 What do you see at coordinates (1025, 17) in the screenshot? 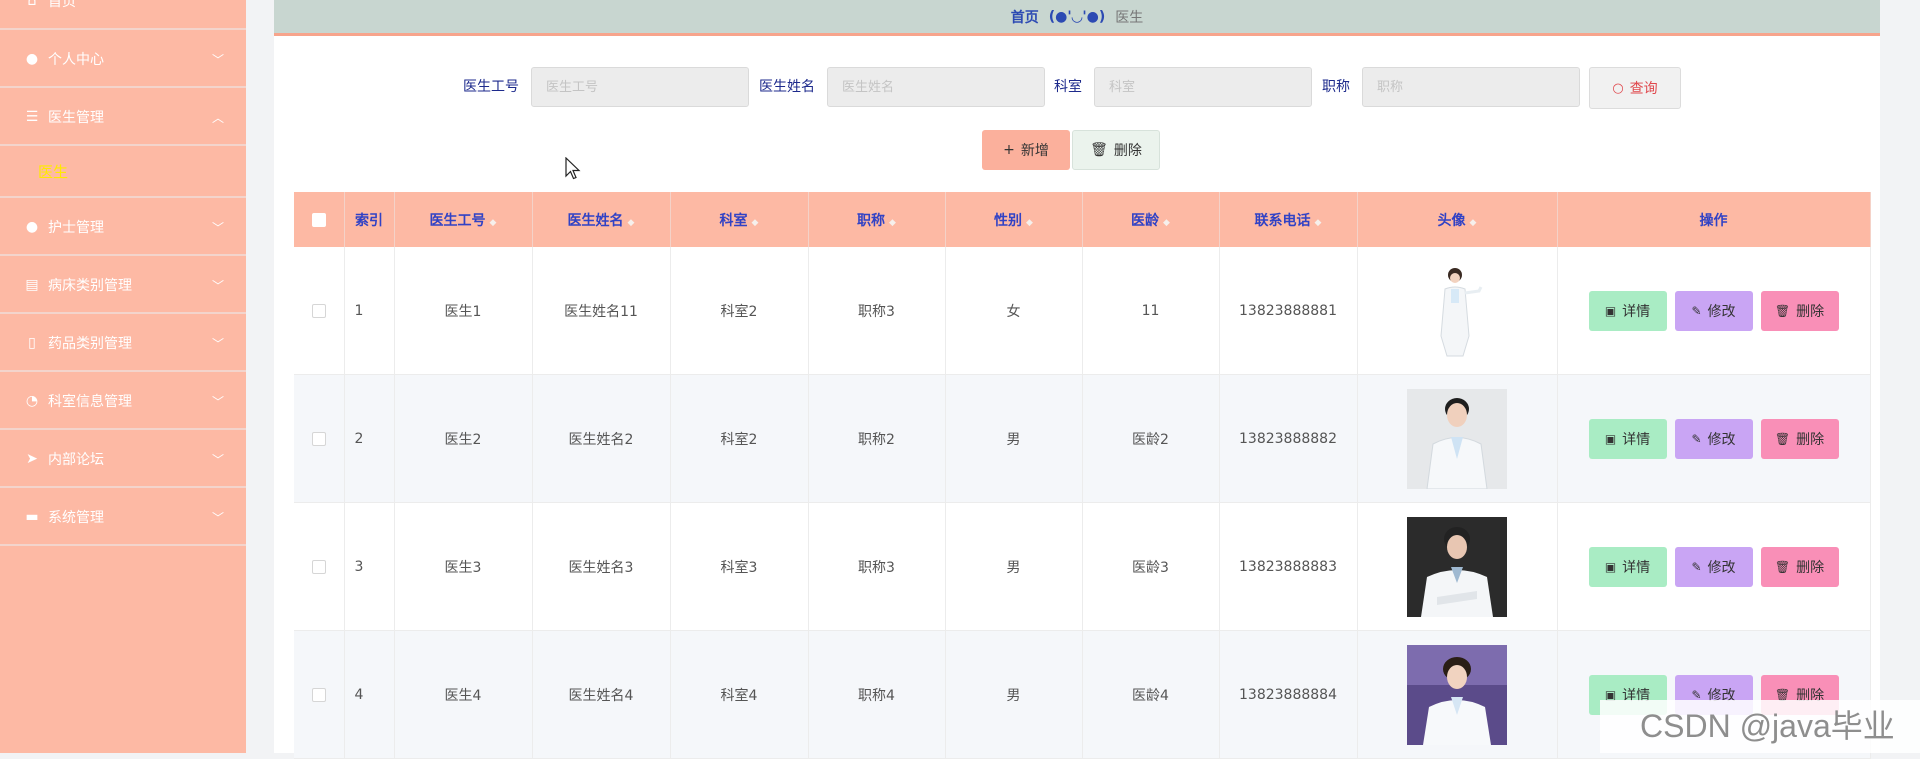
I see `breadcrumb-home: 首页` at bounding box center [1025, 17].